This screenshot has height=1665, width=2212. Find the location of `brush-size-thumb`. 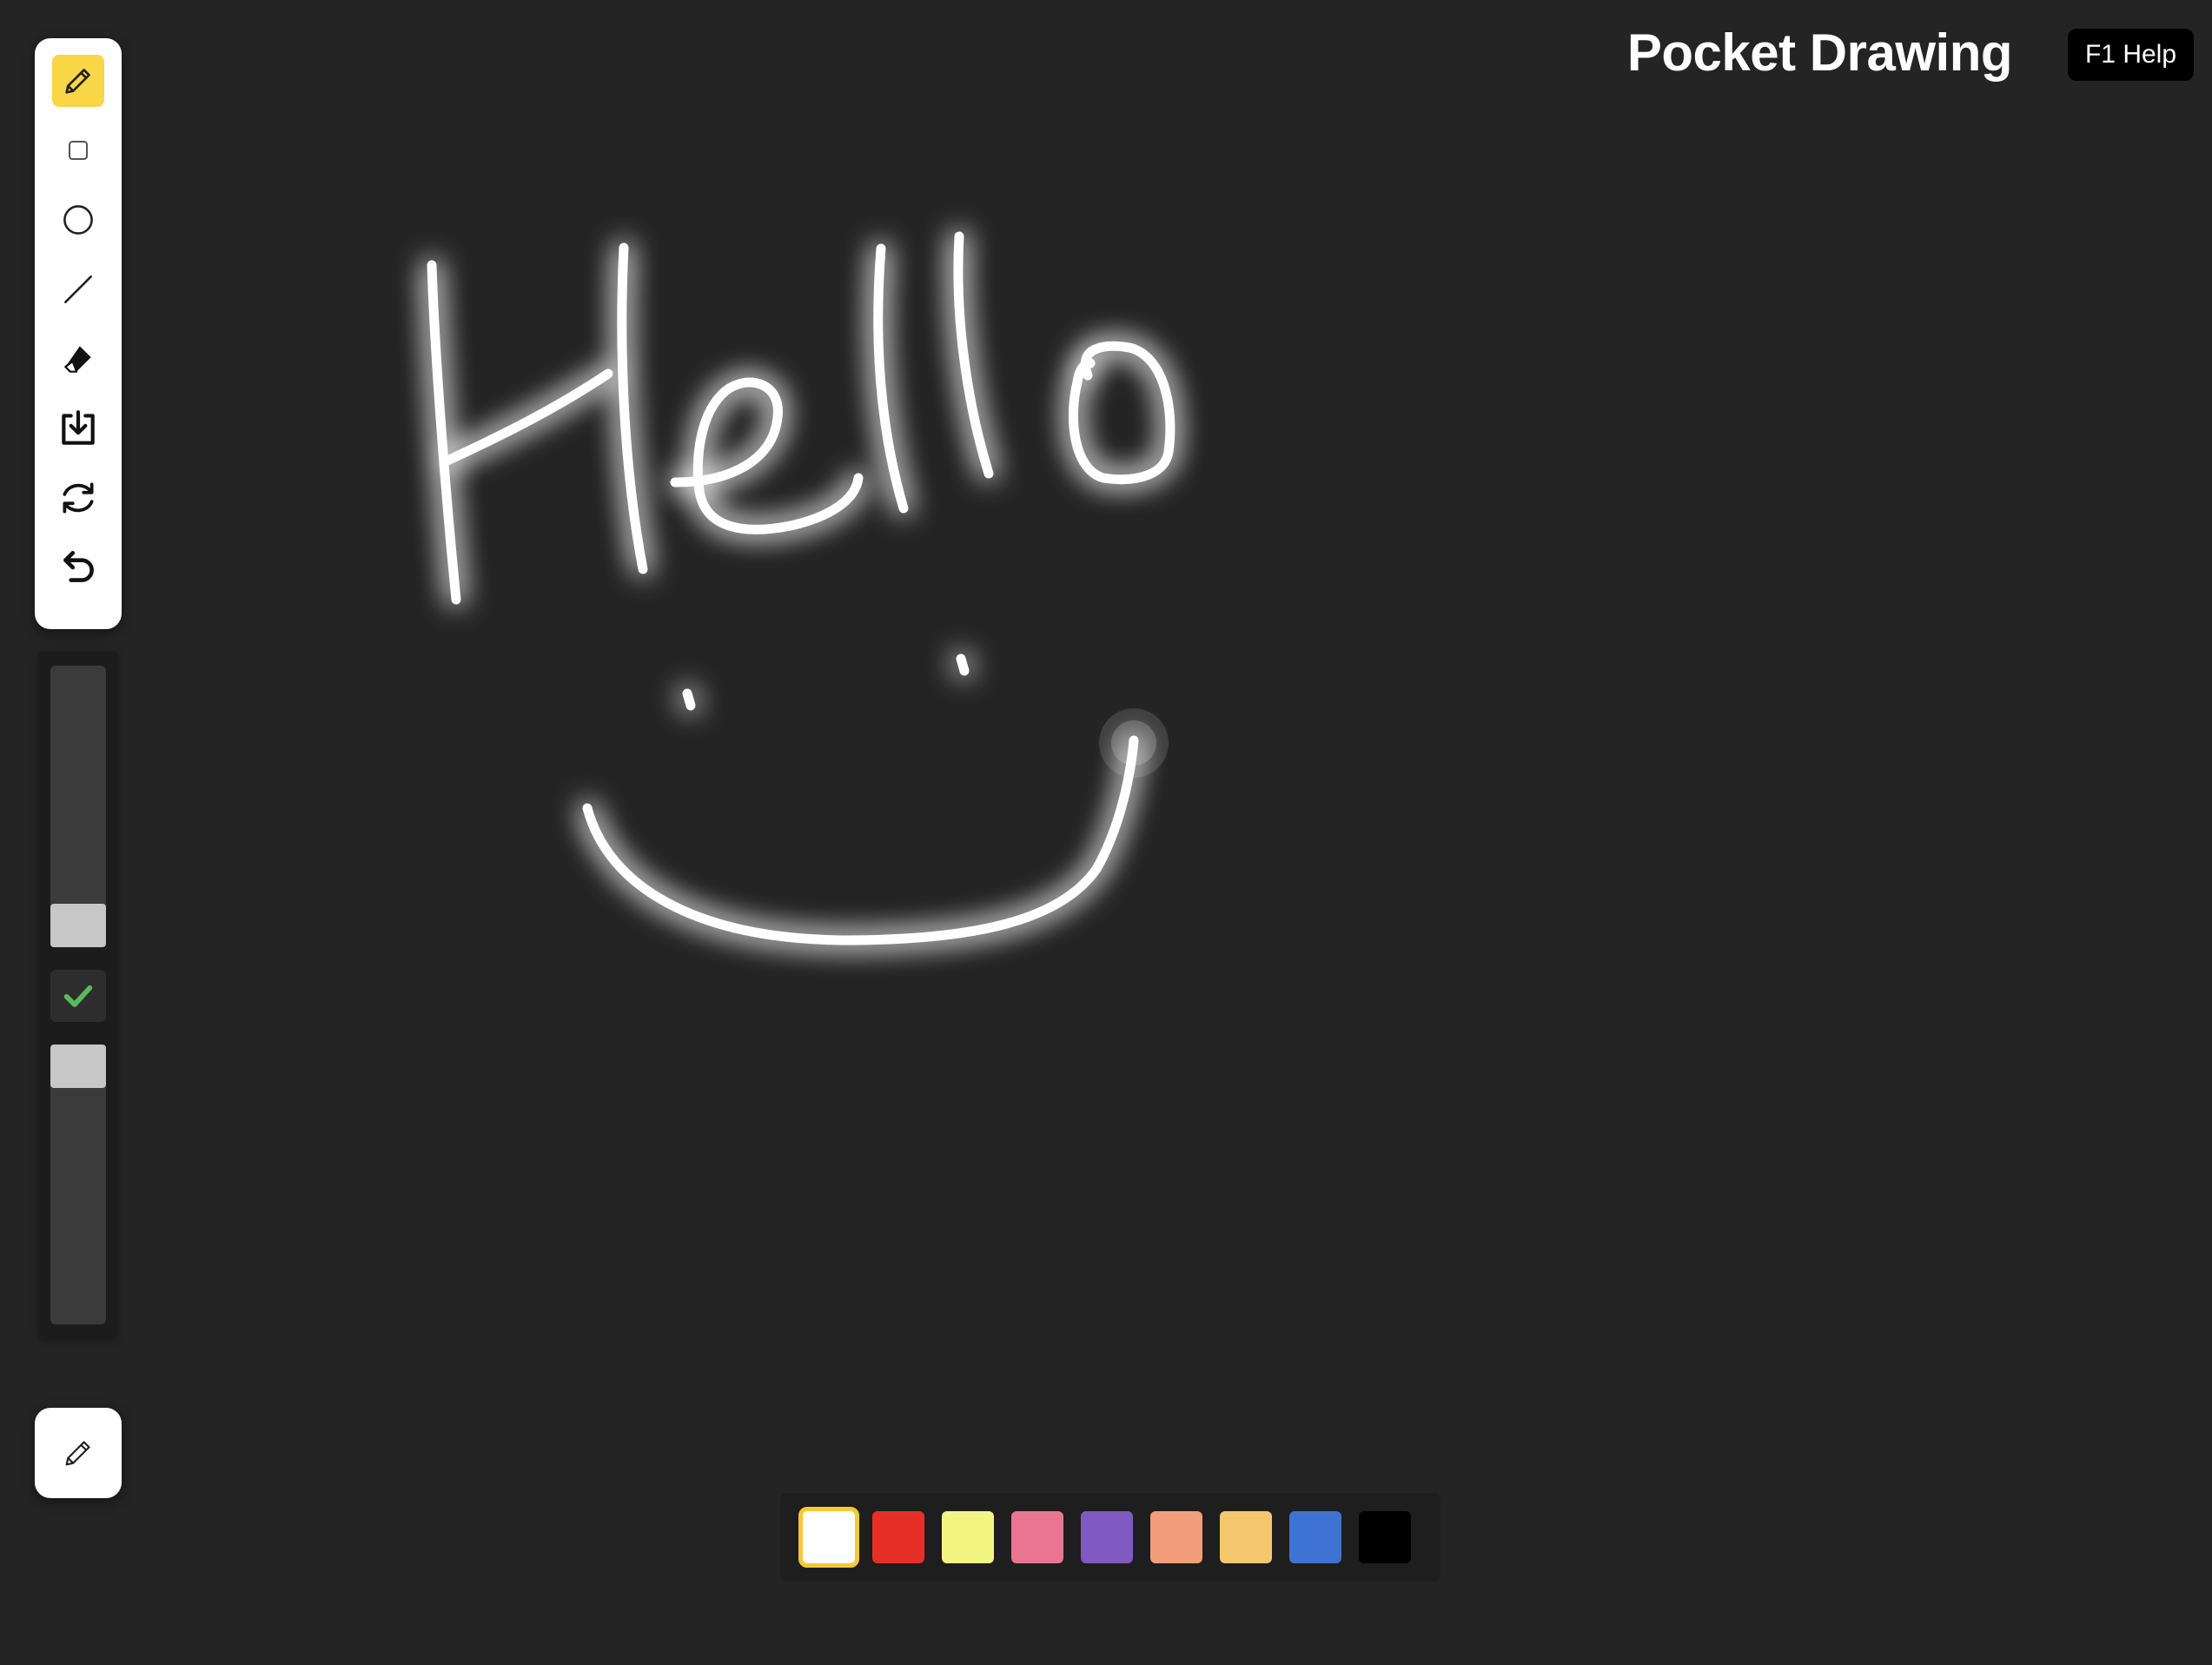

brush-size-thumb is located at coordinates (78, 926).